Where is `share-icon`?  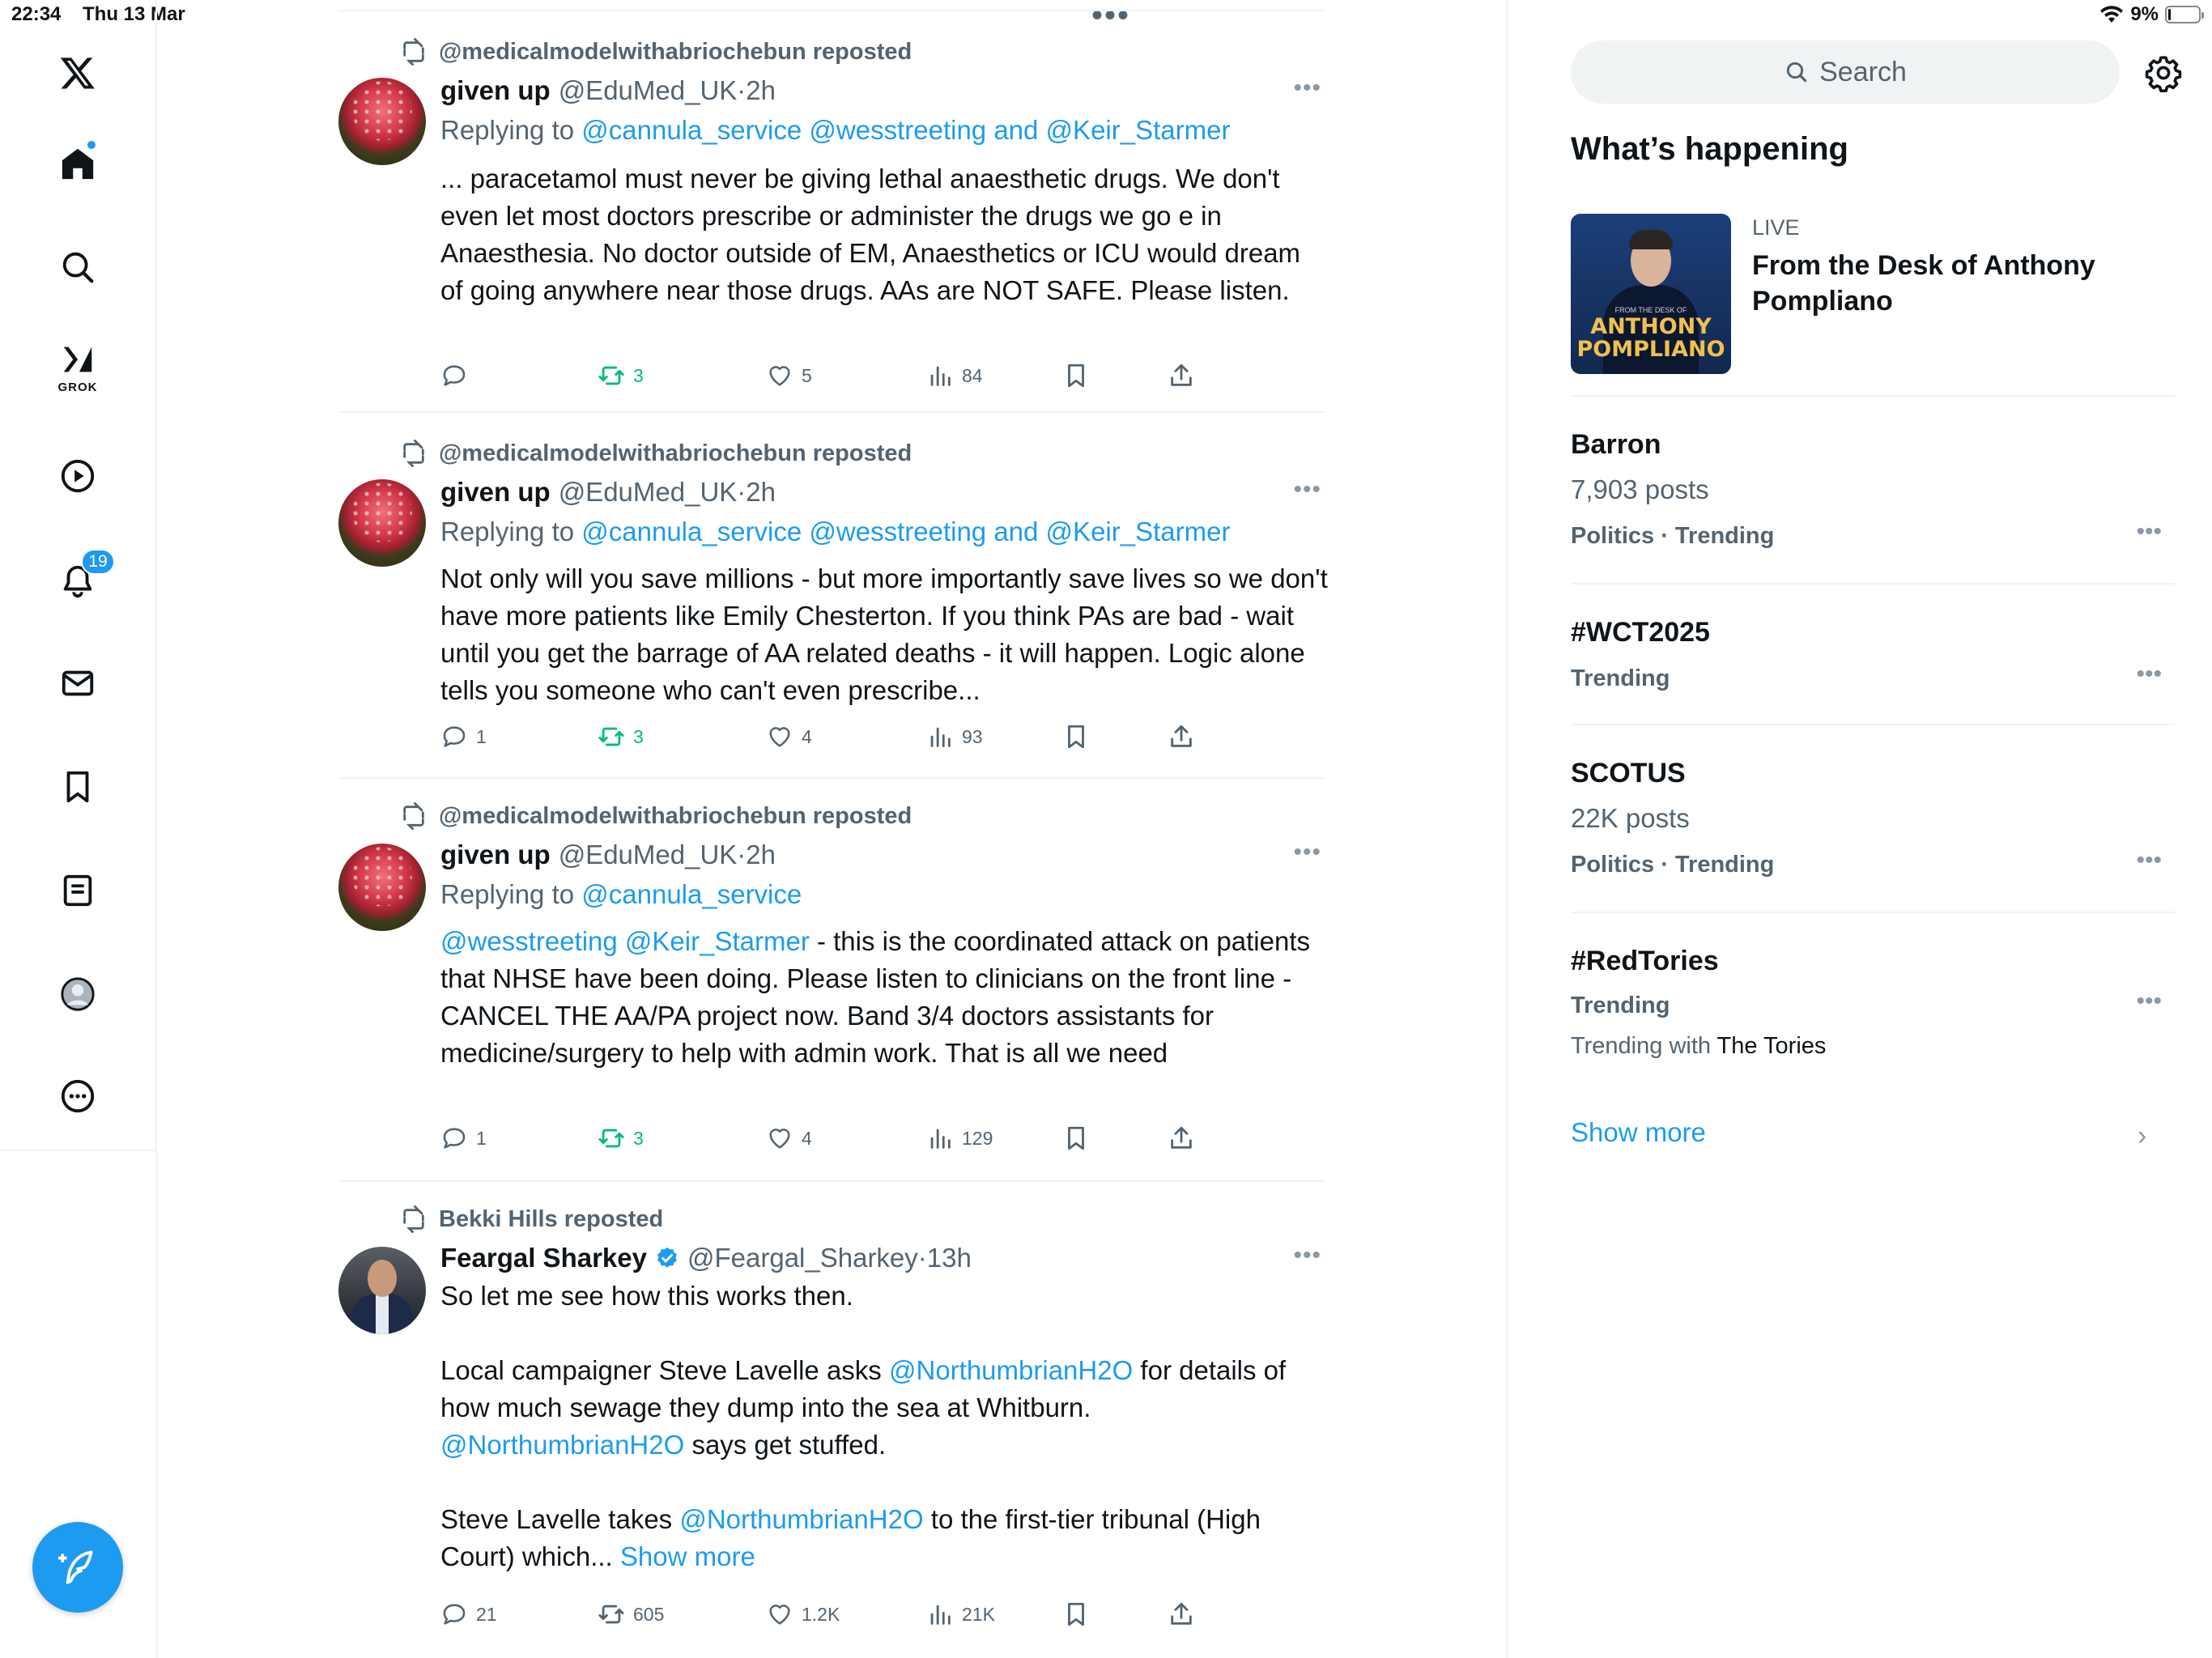
share-icon is located at coordinates (1181, 1137).